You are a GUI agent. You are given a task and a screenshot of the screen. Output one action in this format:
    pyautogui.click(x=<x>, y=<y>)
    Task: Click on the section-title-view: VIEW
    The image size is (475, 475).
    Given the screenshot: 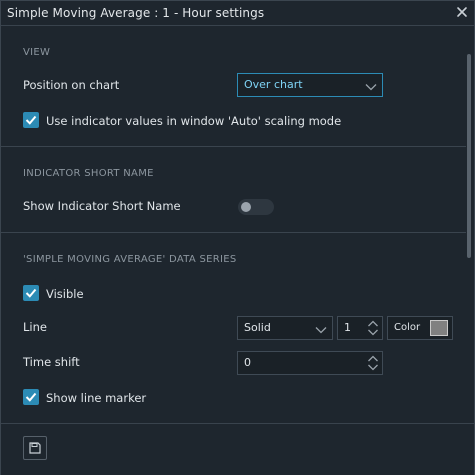 What is the action you would take?
    pyautogui.click(x=37, y=52)
    